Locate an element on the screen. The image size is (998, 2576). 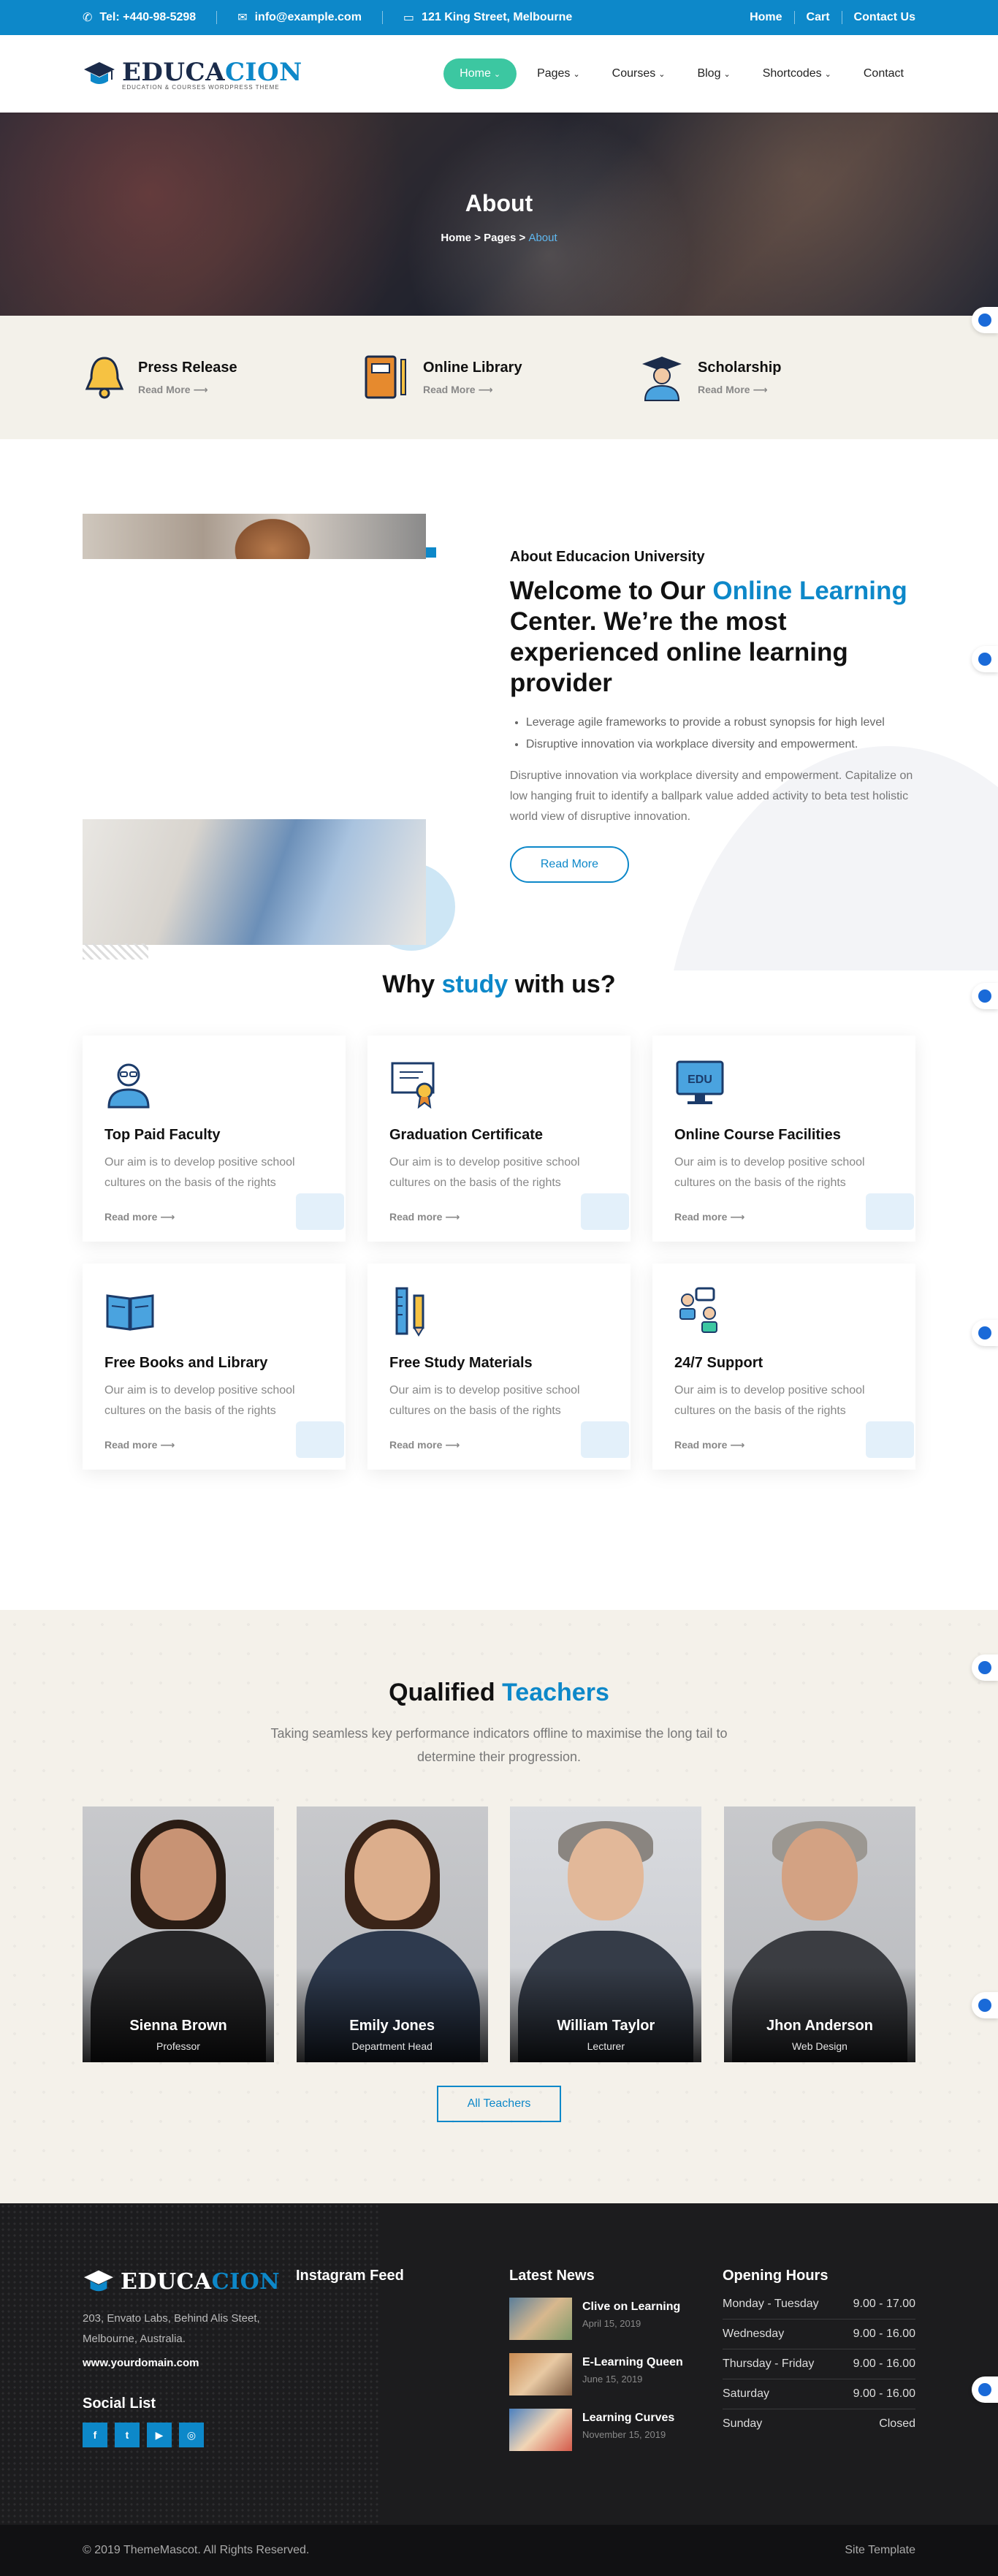
hours-row: Saturday 9.00 - 16.00 is located at coordinates (819, 2394).